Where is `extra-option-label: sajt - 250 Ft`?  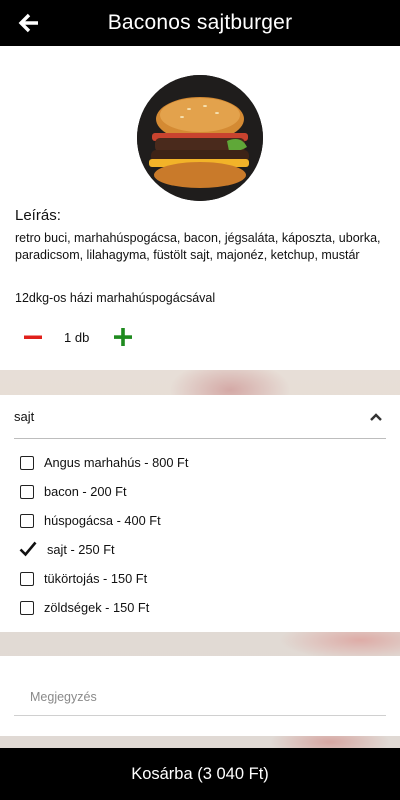 extra-option-label: sajt - 250 Ft is located at coordinates (81, 549).